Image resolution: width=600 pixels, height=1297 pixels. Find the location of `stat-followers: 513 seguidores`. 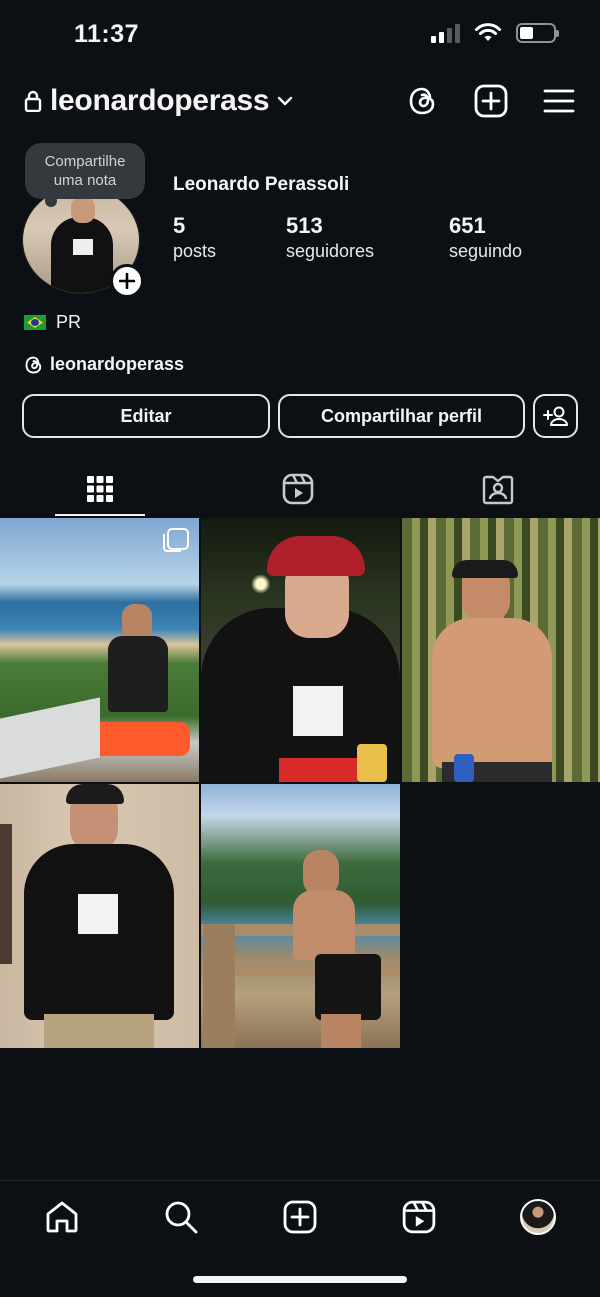

stat-followers: 513 seguidores is located at coordinates (330, 237).